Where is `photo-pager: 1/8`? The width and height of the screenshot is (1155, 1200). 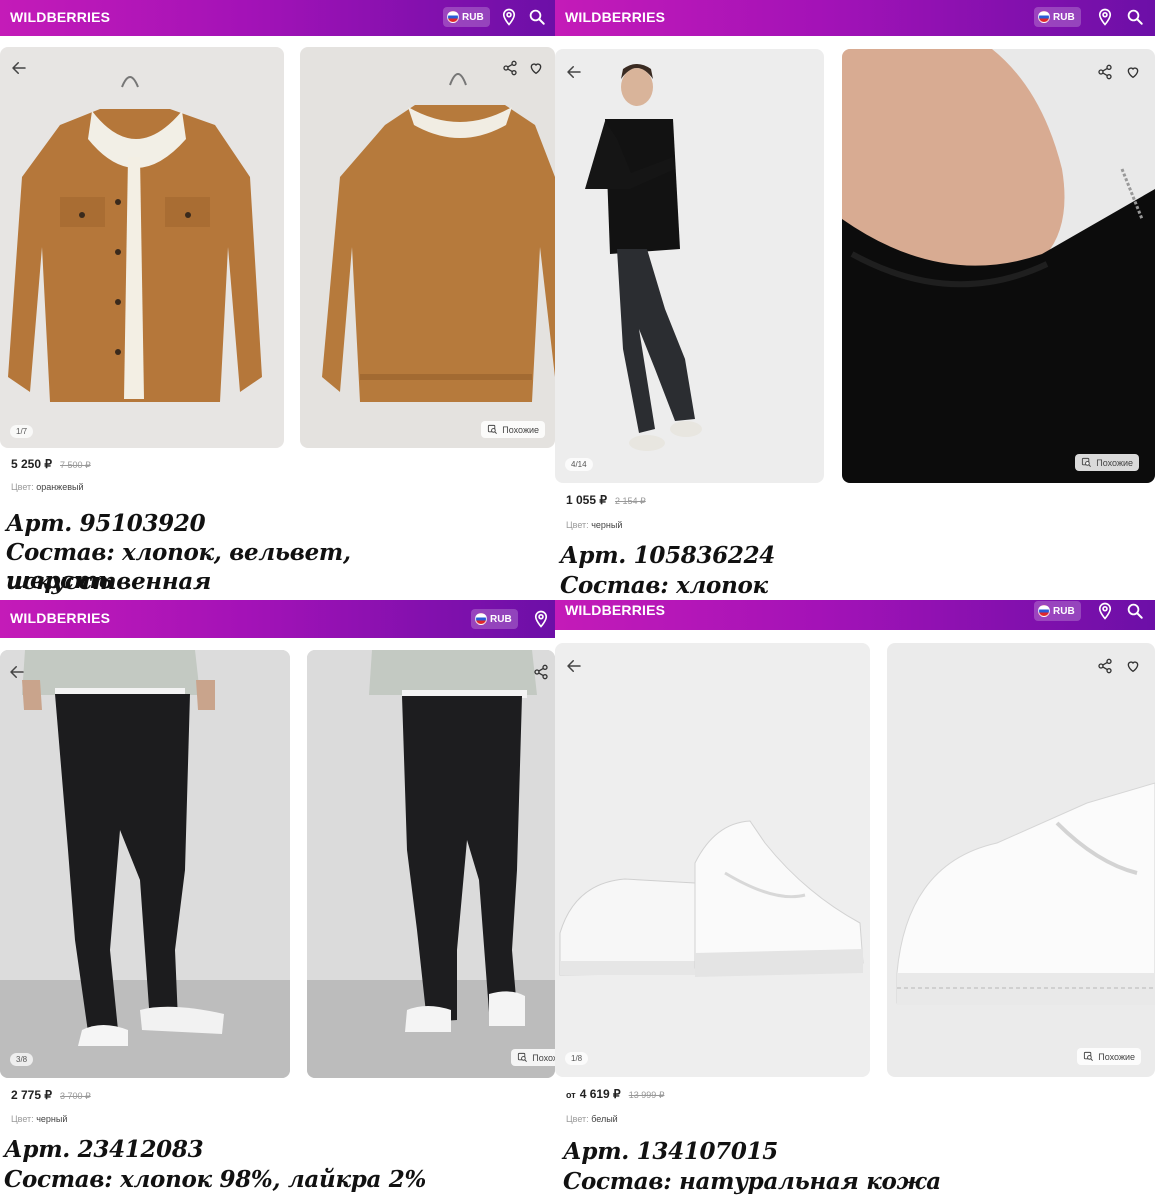 photo-pager: 1/8 is located at coordinates (577, 1058).